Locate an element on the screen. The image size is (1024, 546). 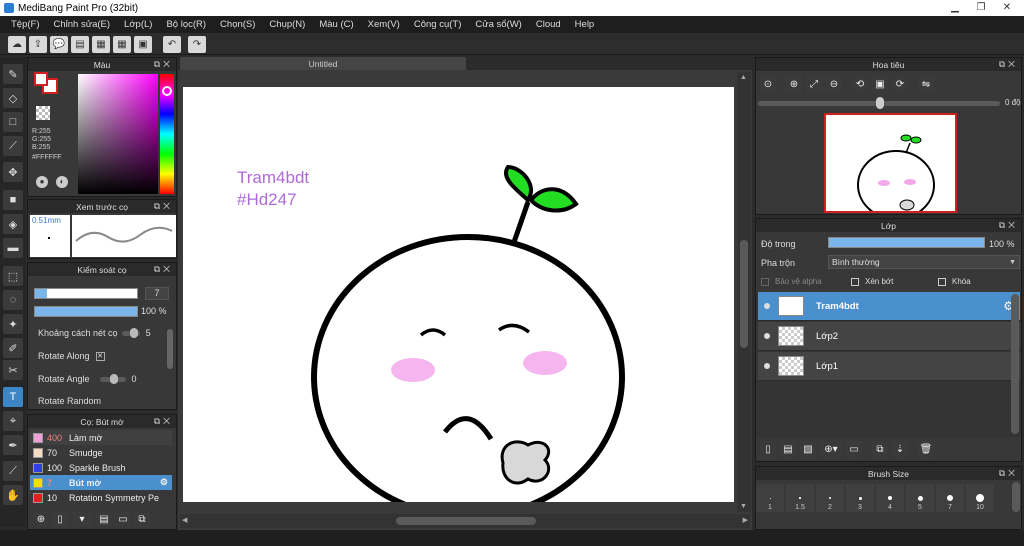
layer-opacity-slider is located at coordinates (906, 242).